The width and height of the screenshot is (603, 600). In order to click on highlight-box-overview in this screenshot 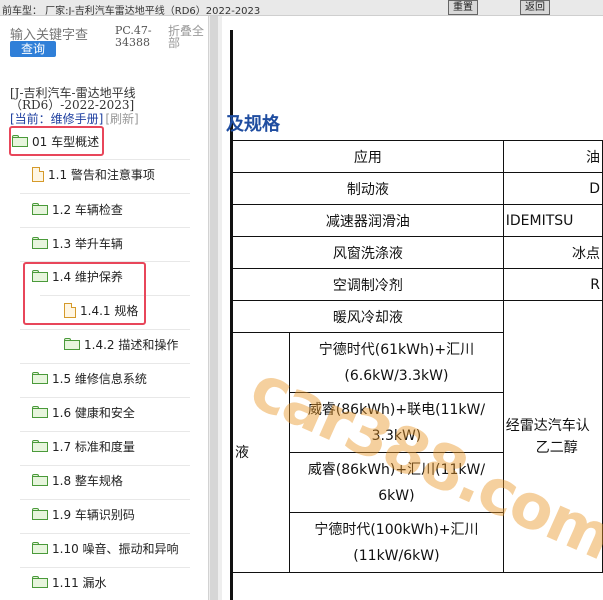, I will do `click(56, 141)`.